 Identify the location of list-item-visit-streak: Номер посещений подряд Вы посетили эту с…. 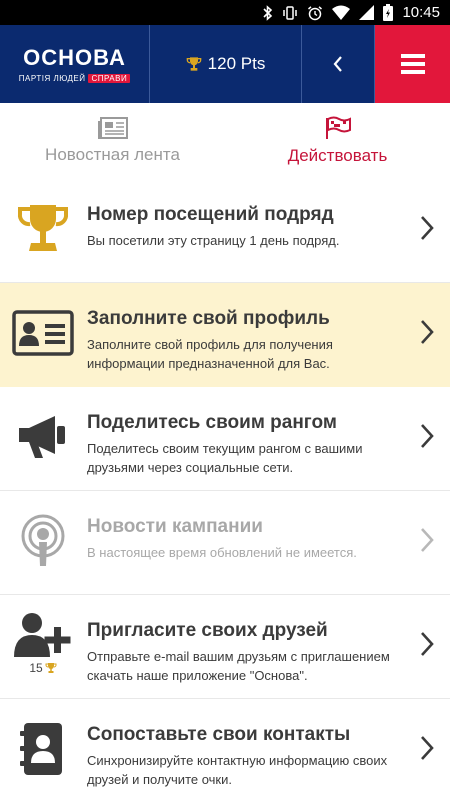
(225, 231).